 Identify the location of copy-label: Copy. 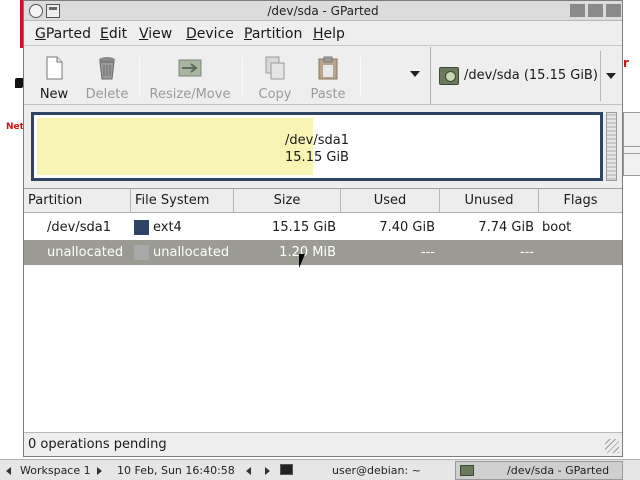
(275, 94).